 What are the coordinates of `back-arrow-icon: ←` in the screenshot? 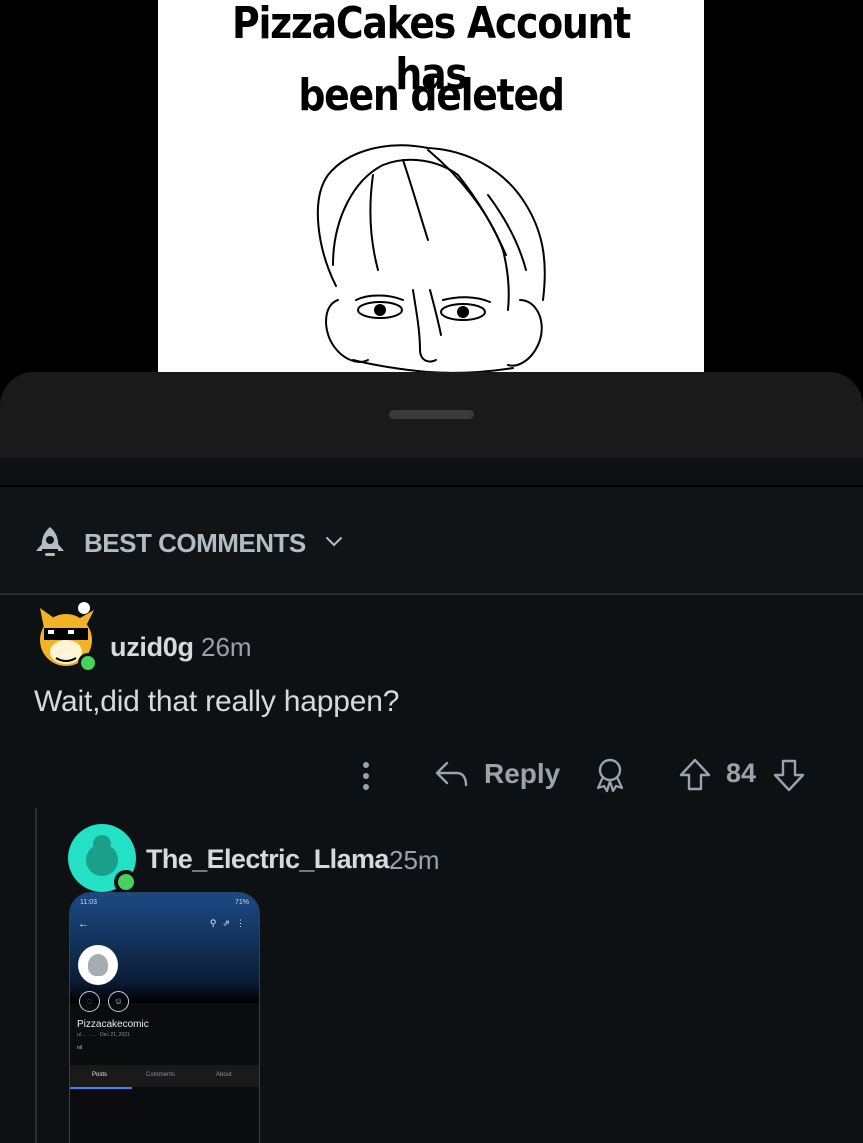 It's located at (83, 924).